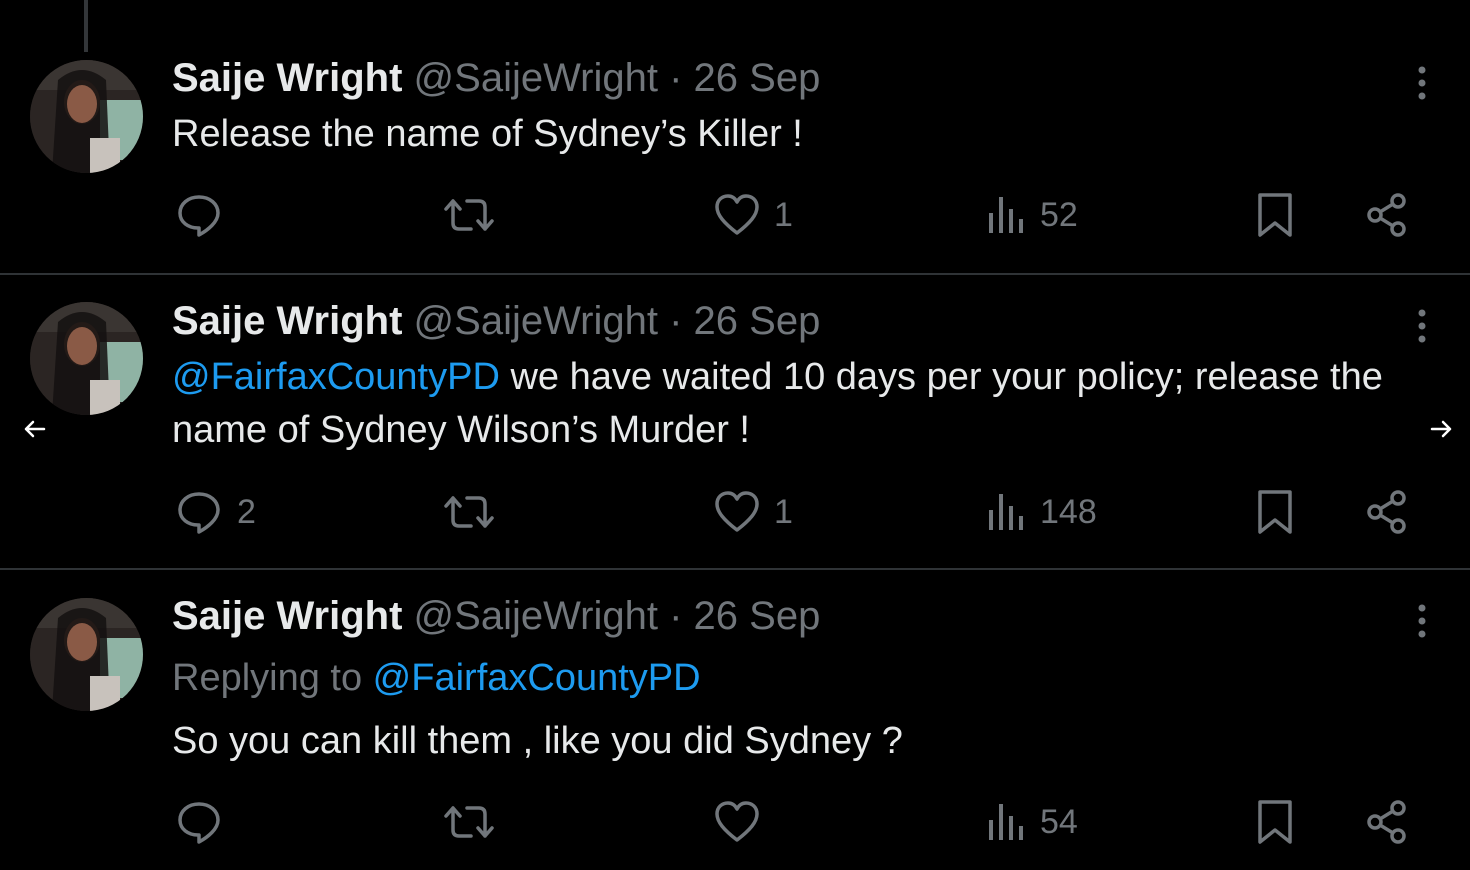 The width and height of the screenshot is (1470, 870). I want to click on arrow-right-icon, so click(1441, 429).